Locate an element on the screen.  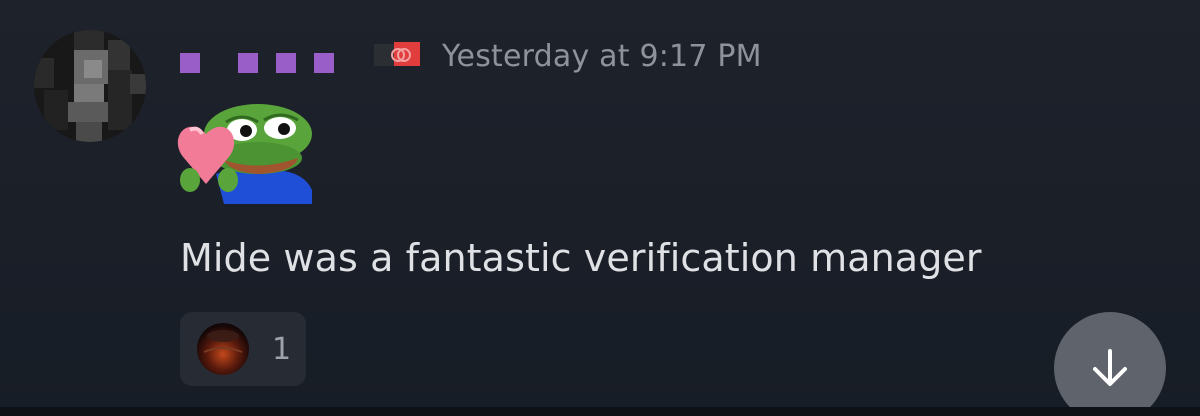
reaction-count: 1 is located at coordinates (282, 349).